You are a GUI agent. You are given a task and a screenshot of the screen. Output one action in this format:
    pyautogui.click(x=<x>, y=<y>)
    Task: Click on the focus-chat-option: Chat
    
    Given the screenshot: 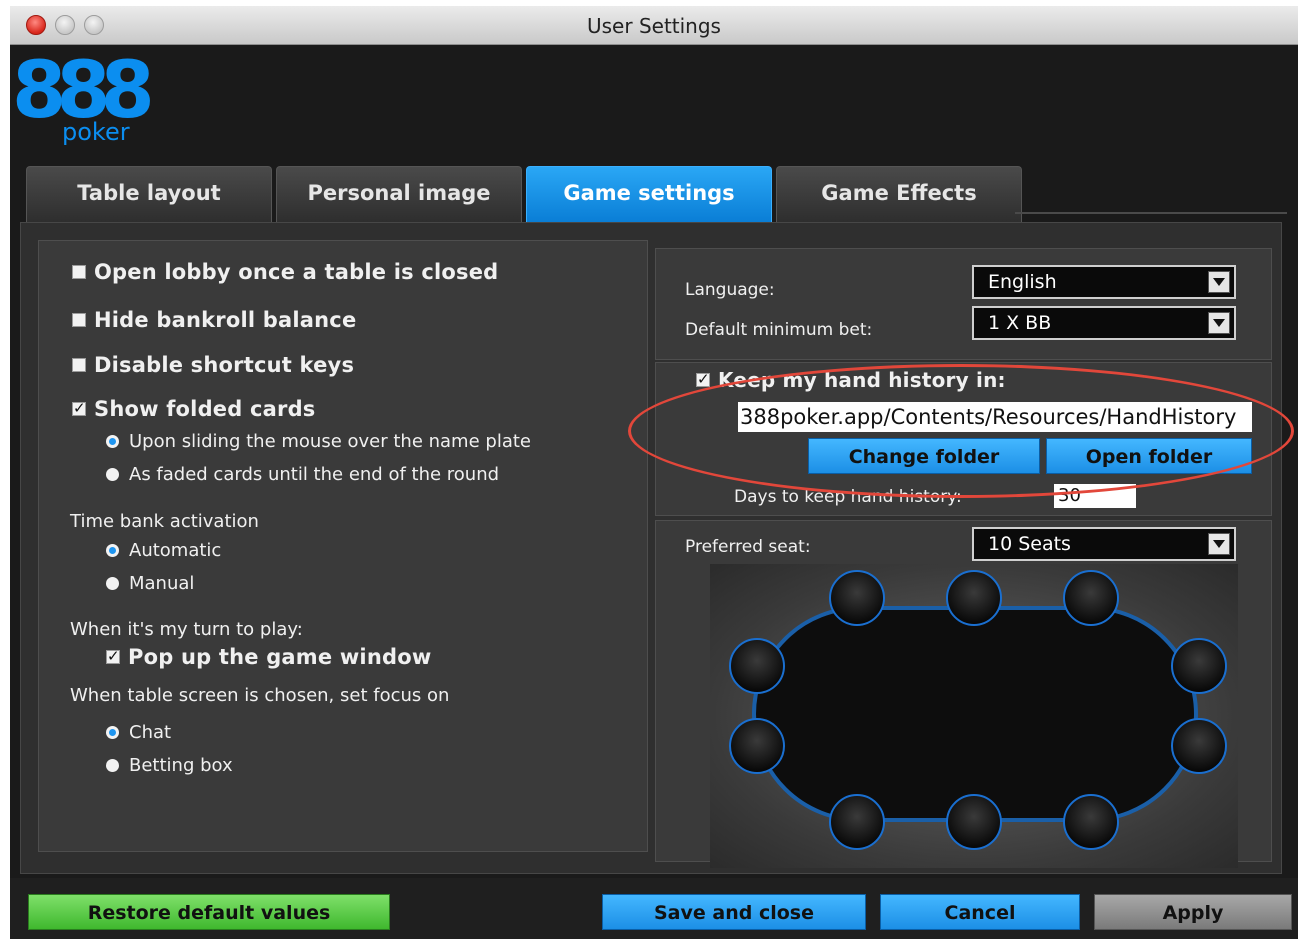 What is the action you would take?
    pyautogui.click(x=138, y=732)
    